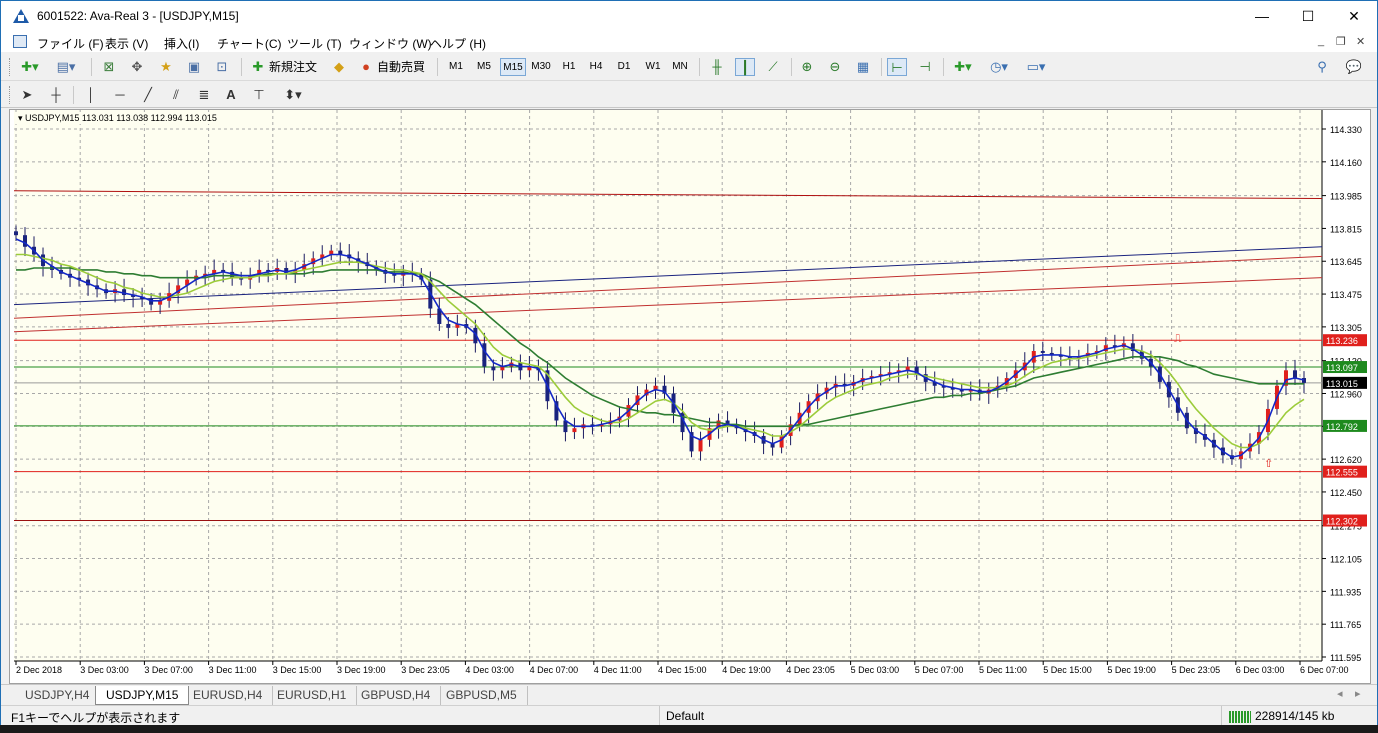 The width and height of the screenshot is (1378, 733). I want to click on terminal-icon: ▣, so click(194, 67).